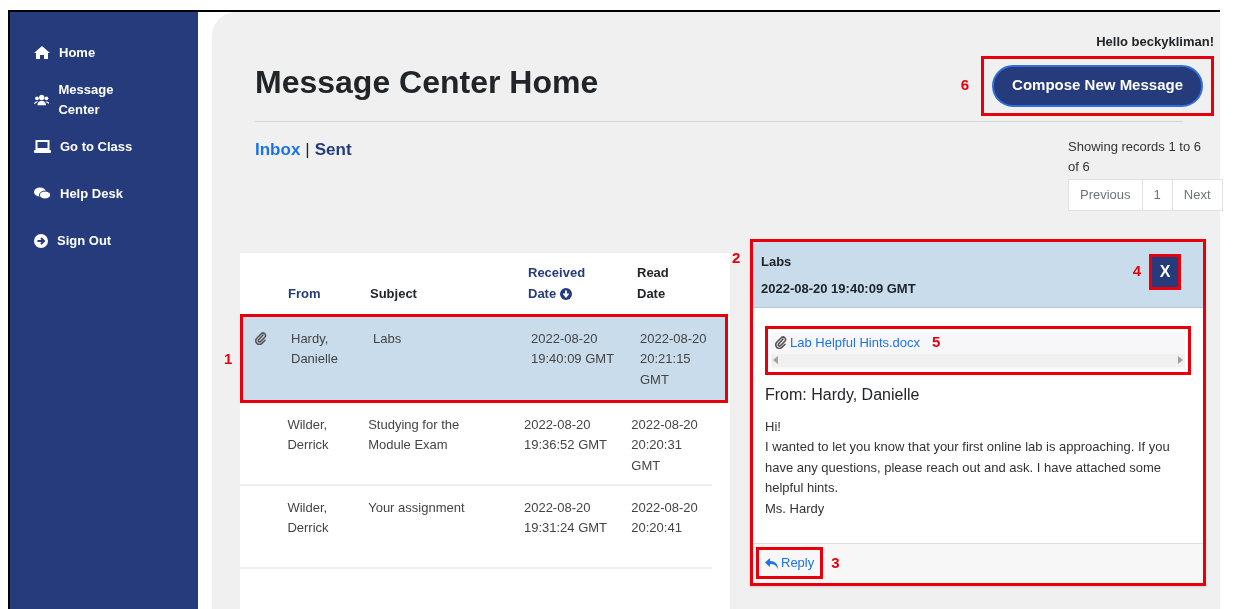 The width and height of the screenshot is (1244, 609). Describe the element at coordinates (936, 342) in the screenshot. I see `callout-number: 5` at that location.